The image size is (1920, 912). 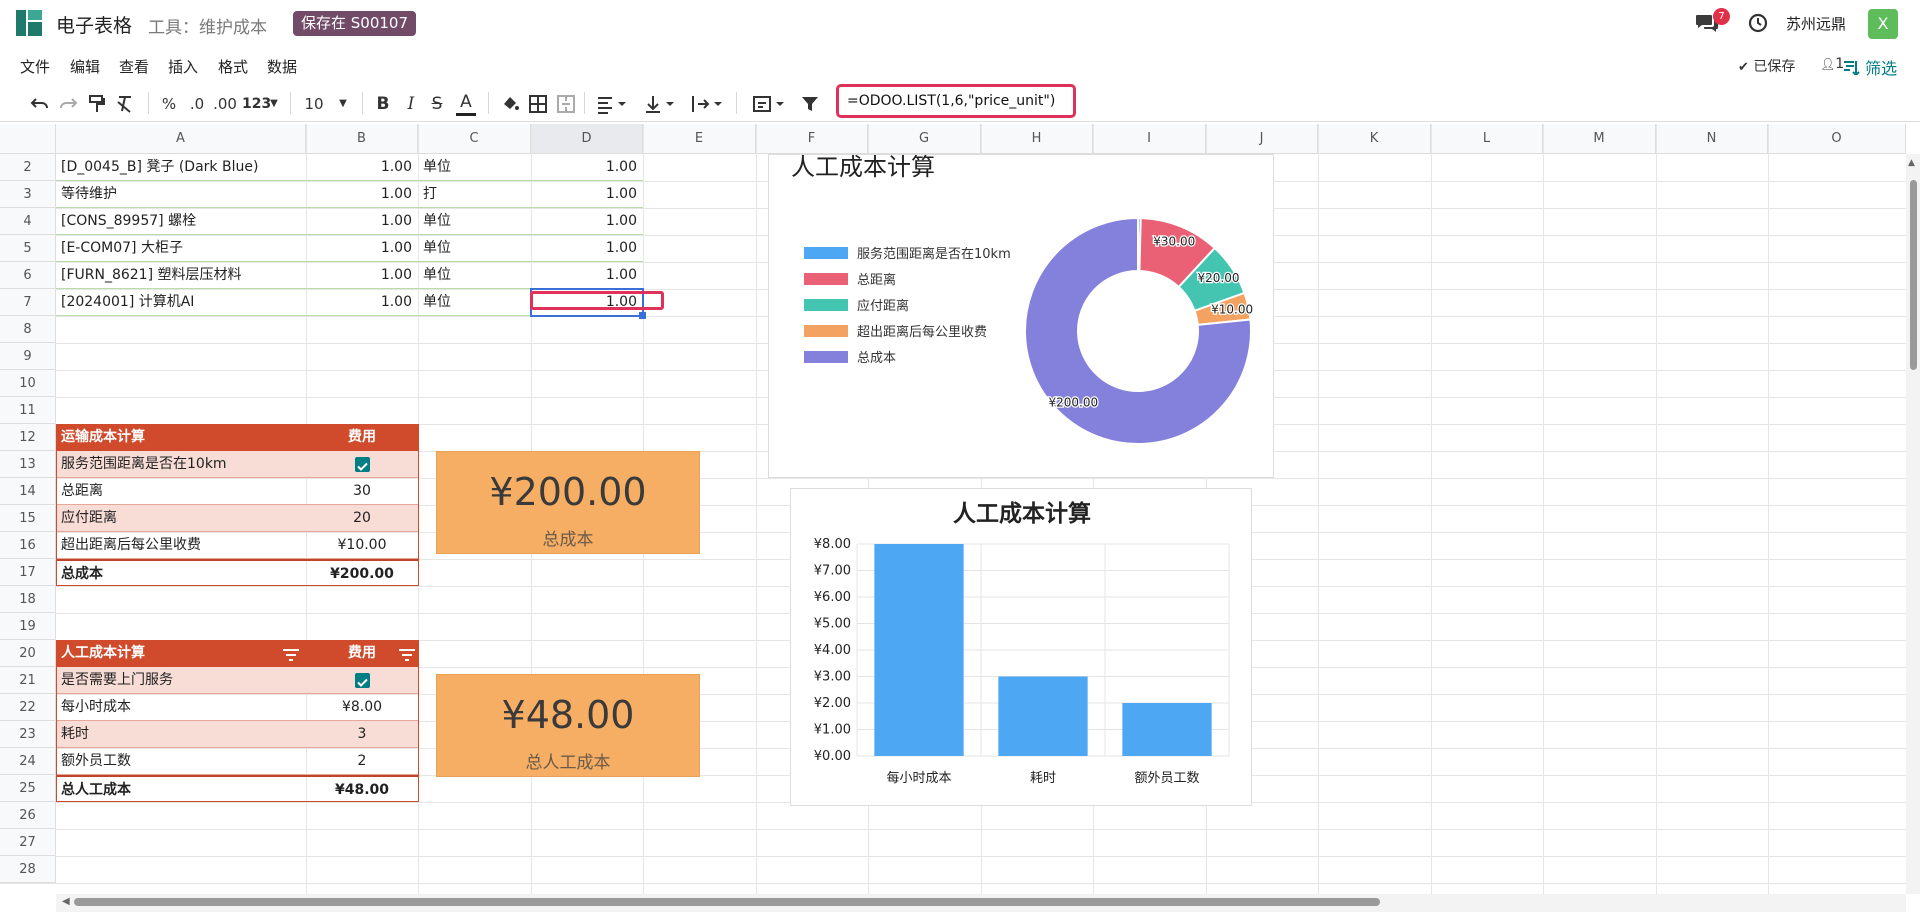 What do you see at coordinates (383, 104) in the screenshot?
I see `bold-button: B` at bounding box center [383, 104].